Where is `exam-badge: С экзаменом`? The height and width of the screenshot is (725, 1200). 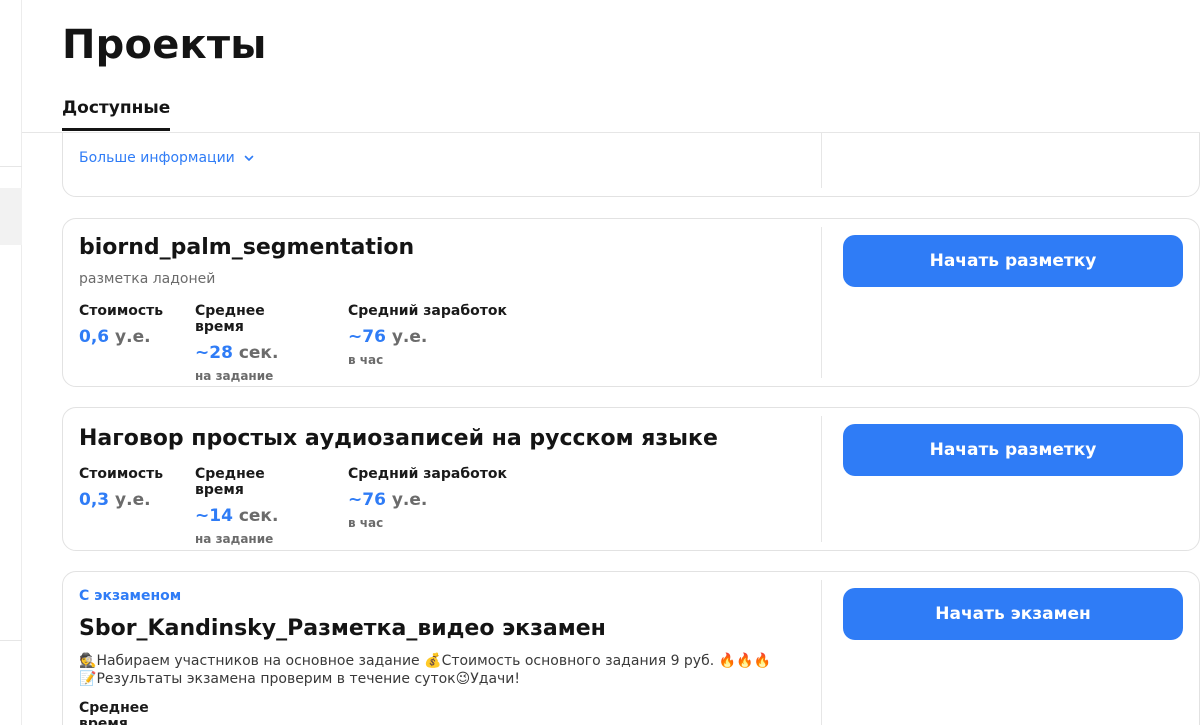
exam-badge: С экзаменом is located at coordinates (130, 596).